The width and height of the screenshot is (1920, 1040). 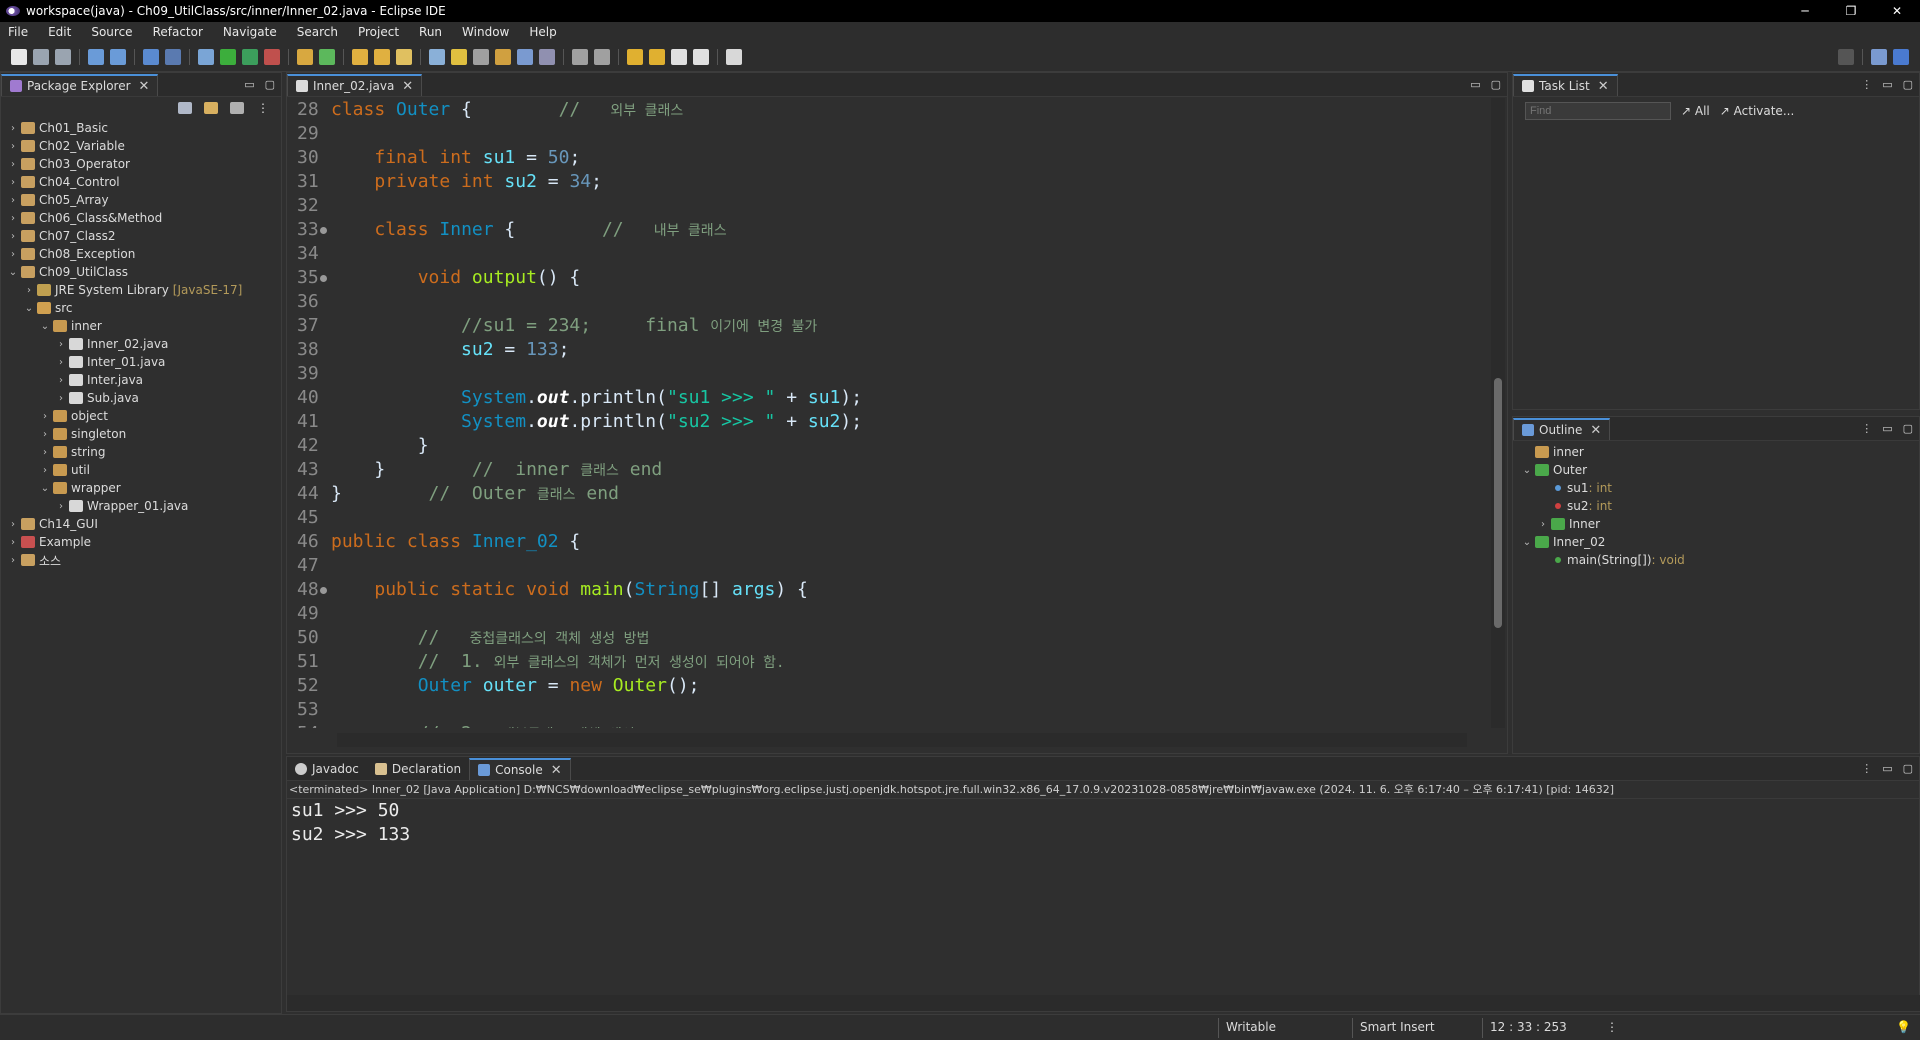 What do you see at coordinates (885, 614) in the screenshot?
I see `code-line: 49` at bounding box center [885, 614].